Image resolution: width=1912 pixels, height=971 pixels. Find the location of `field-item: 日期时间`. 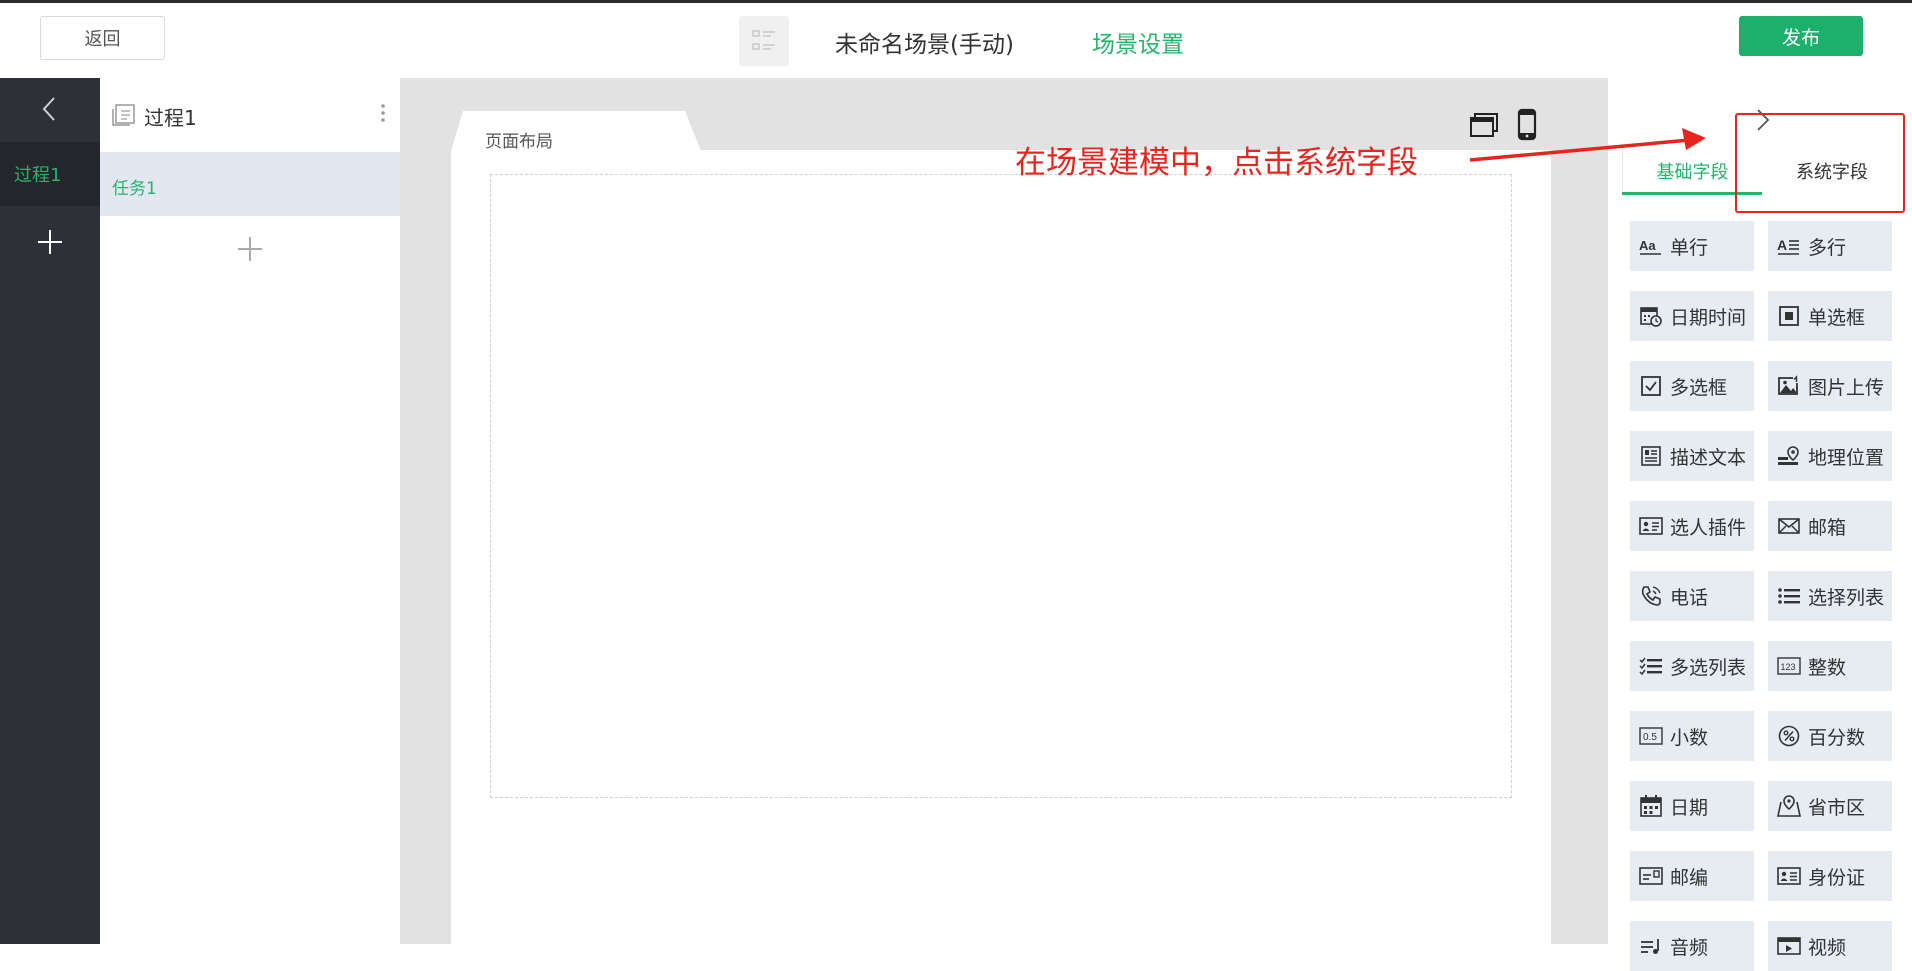

field-item: 日期时间 is located at coordinates (1692, 316).